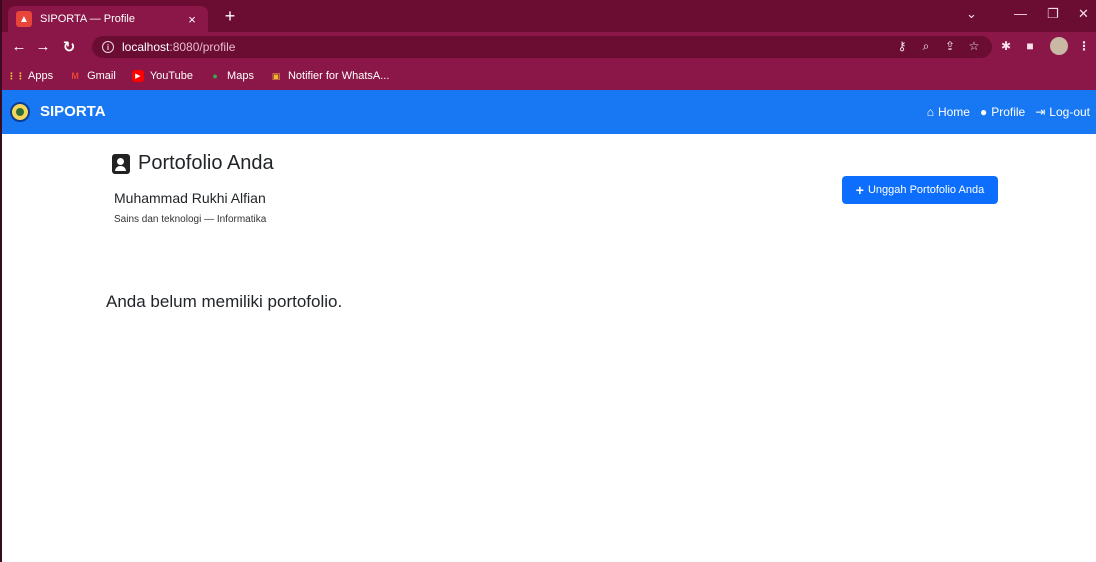 This screenshot has height=562, width=1096. I want to click on back-icon: ←, so click(19, 46).